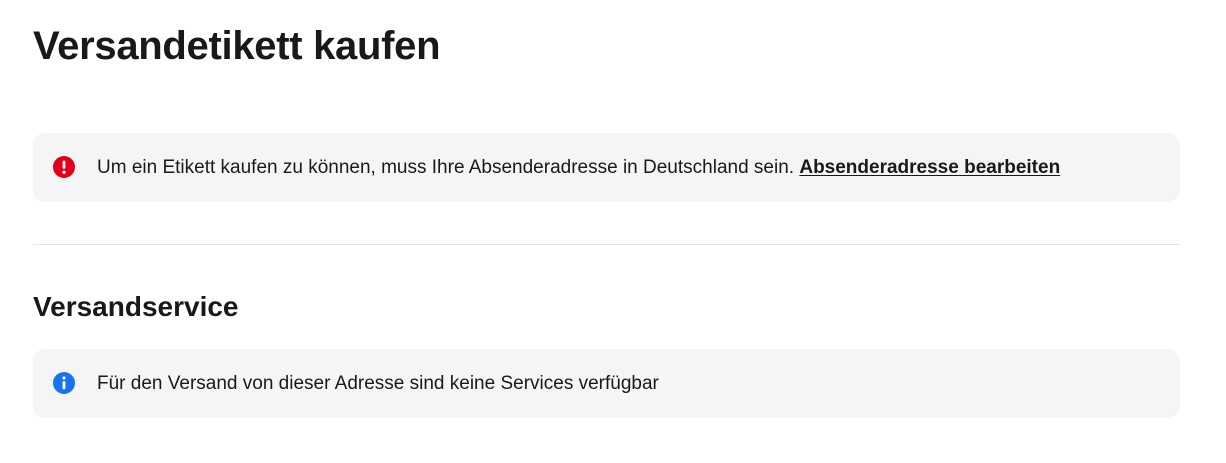 This screenshot has height=463, width=1226. What do you see at coordinates (606, 244) in the screenshot?
I see `section-divider` at bounding box center [606, 244].